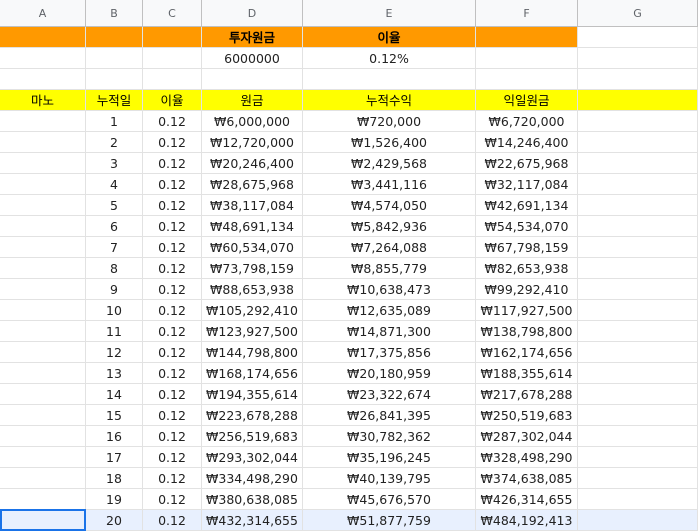 Image resolution: width=698 pixels, height=532 pixels. Describe the element at coordinates (114, 184) in the screenshot. I see `row-4-day: 4` at that location.